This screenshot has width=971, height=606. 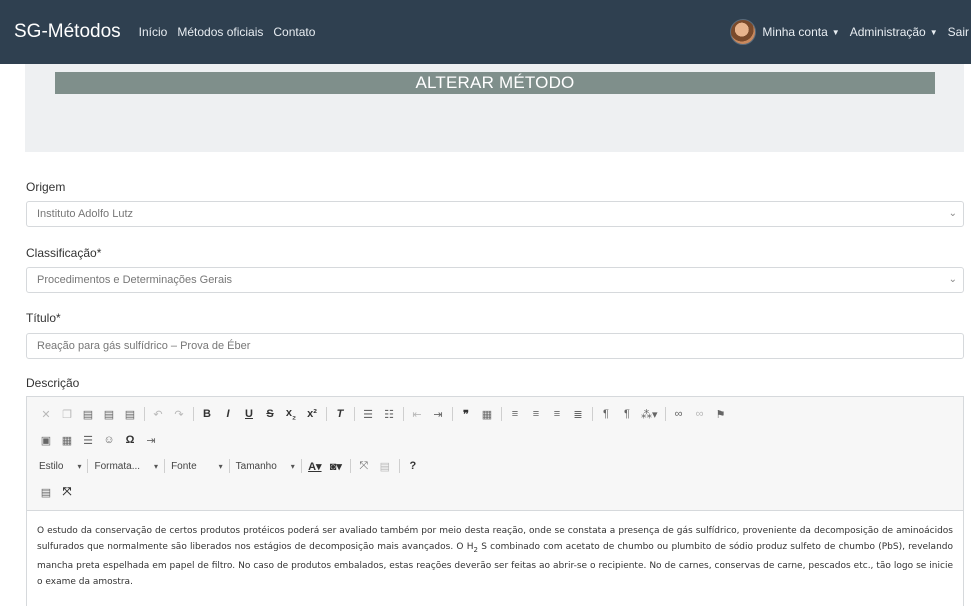 I want to click on anchor-flag-icon: ⚑, so click(x=721, y=414).